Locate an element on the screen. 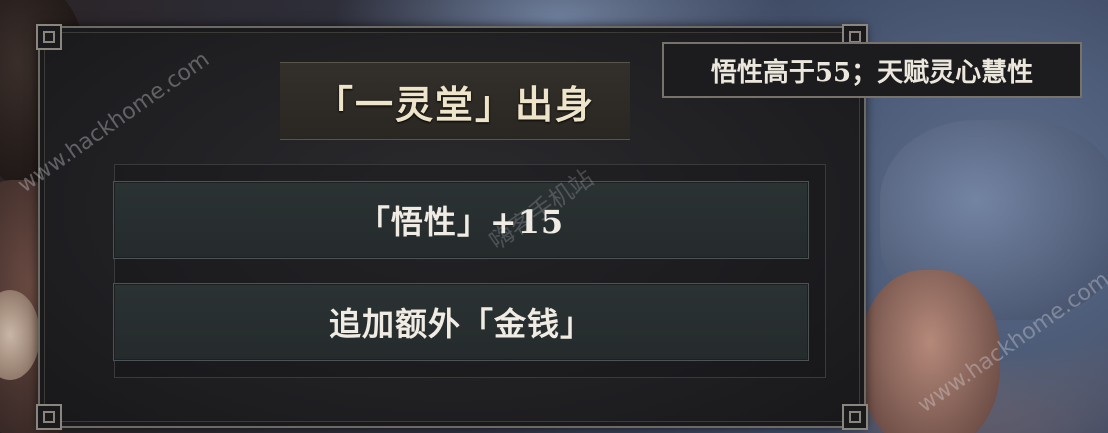 This screenshot has width=1108, height=433. tooltip-text: 悟性高于55；天赋灵心慧性 is located at coordinates (872, 72).